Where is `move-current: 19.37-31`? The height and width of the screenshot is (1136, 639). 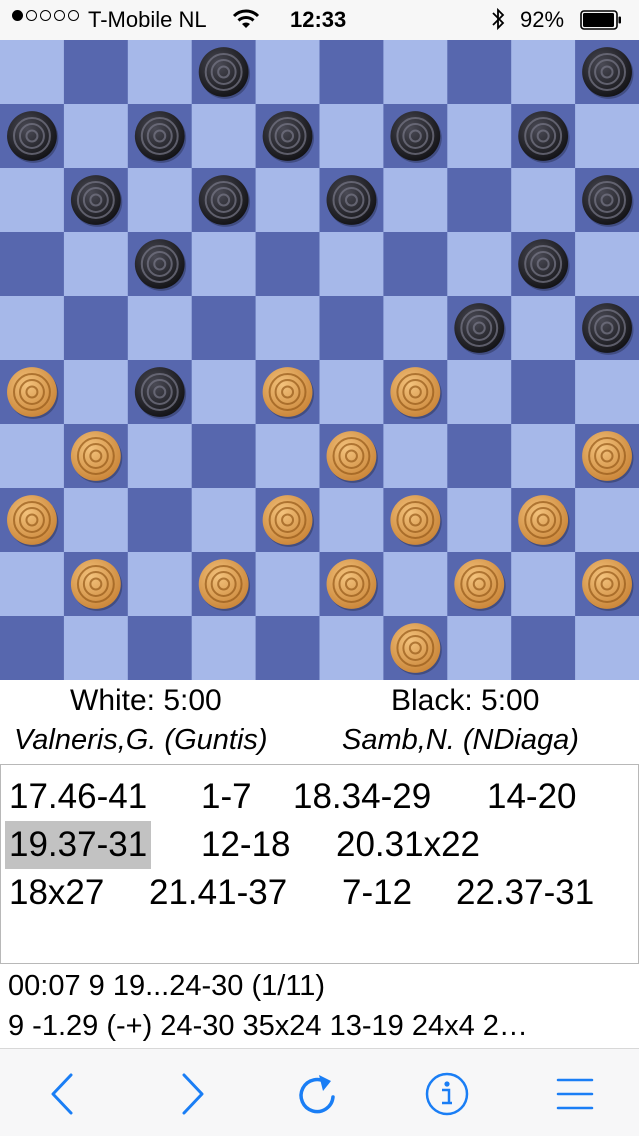
move-current: 19.37-31 is located at coordinates (78, 845).